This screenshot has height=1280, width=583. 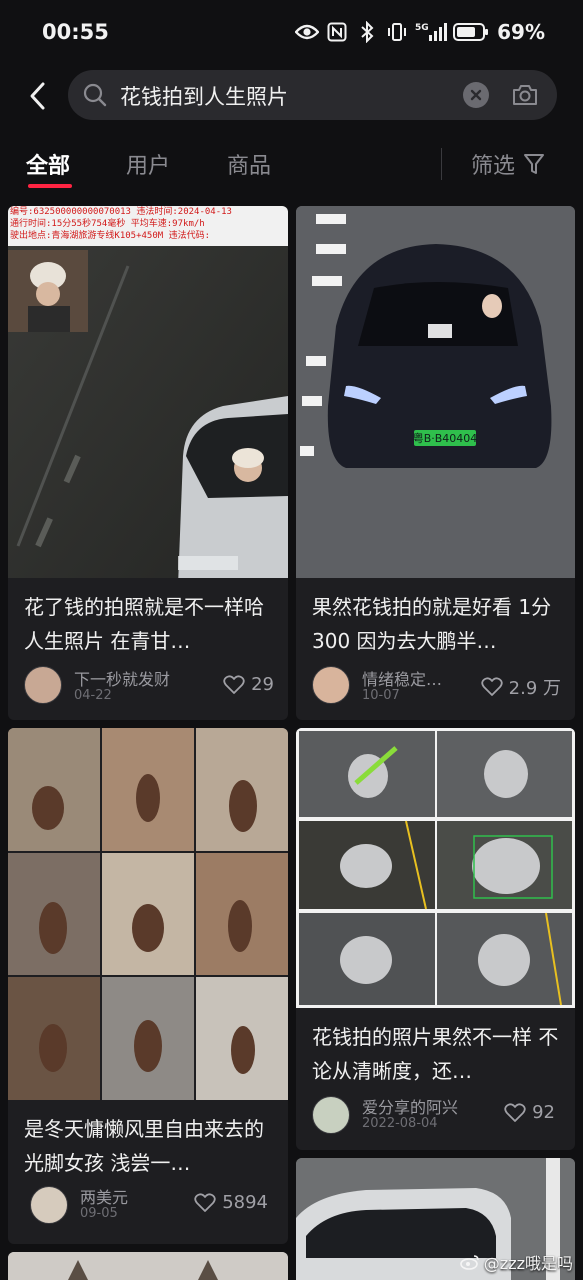 What do you see at coordinates (249, 164) in the screenshot?
I see `tab-products: 商品` at bounding box center [249, 164].